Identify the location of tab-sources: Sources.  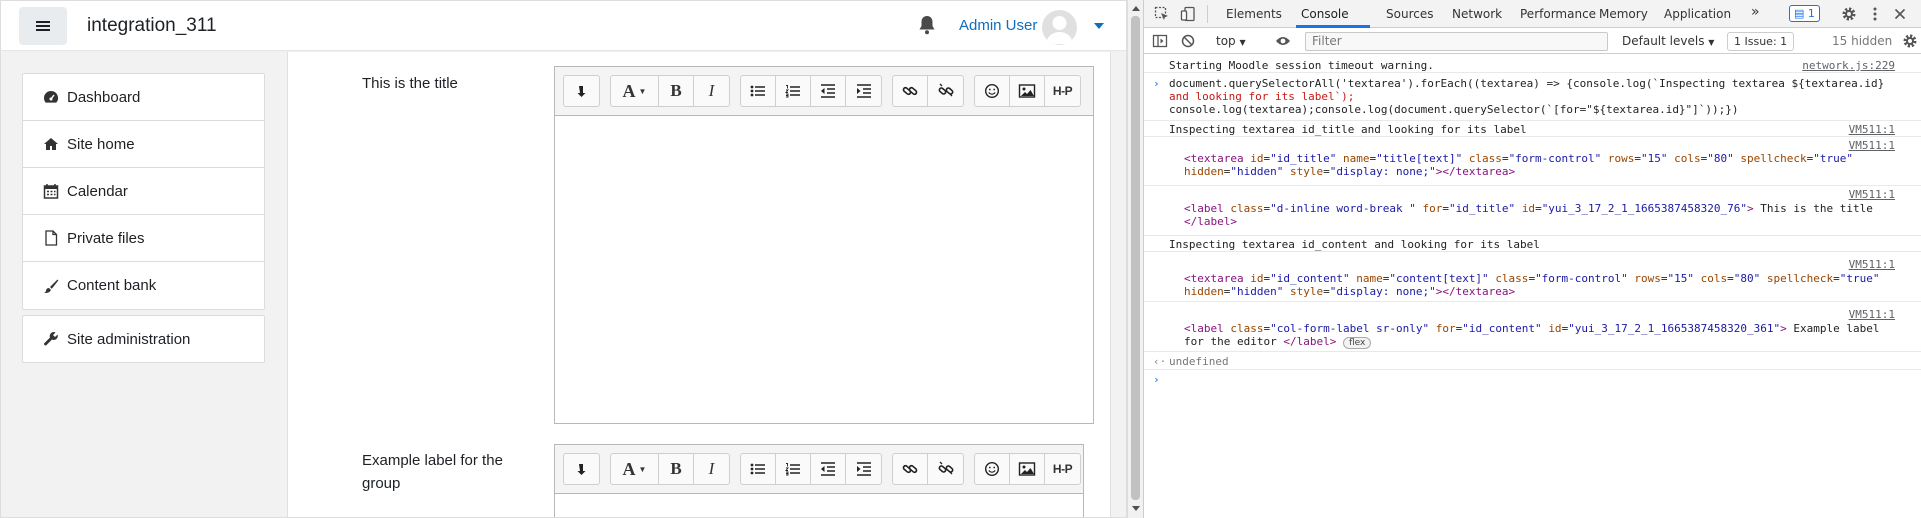
(1409, 14).